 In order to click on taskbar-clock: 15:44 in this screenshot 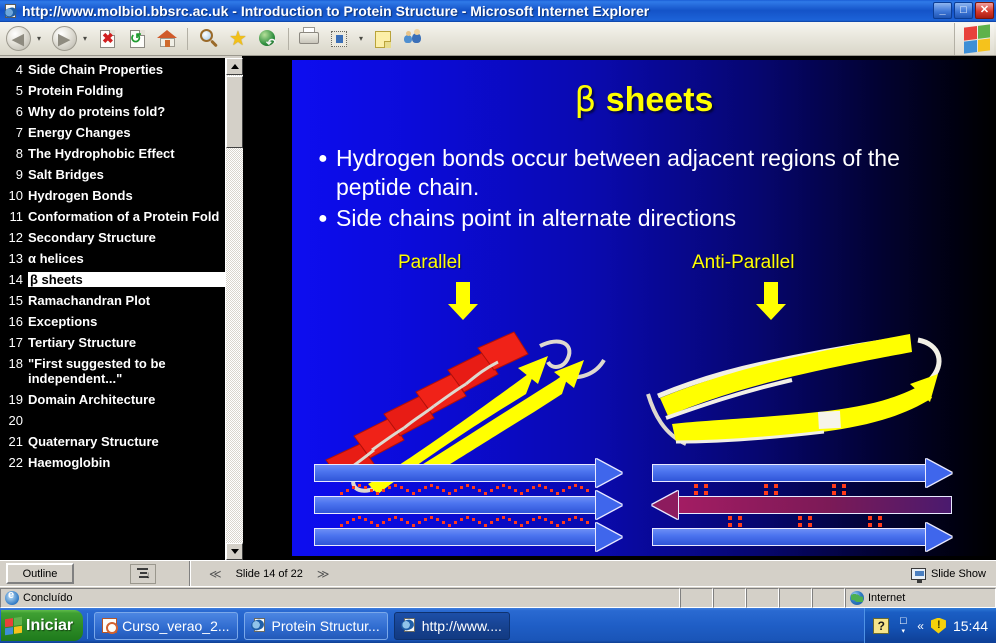, I will do `click(970, 626)`.